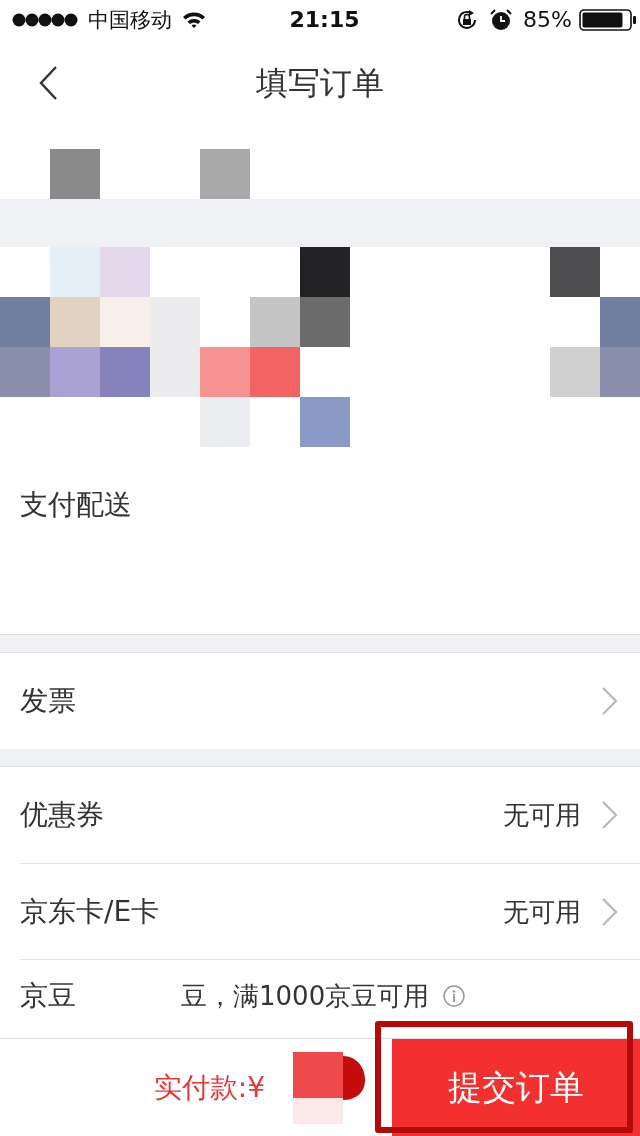  What do you see at coordinates (501, 19) in the screenshot?
I see `alarm-clock-icon` at bounding box center [501, 19].